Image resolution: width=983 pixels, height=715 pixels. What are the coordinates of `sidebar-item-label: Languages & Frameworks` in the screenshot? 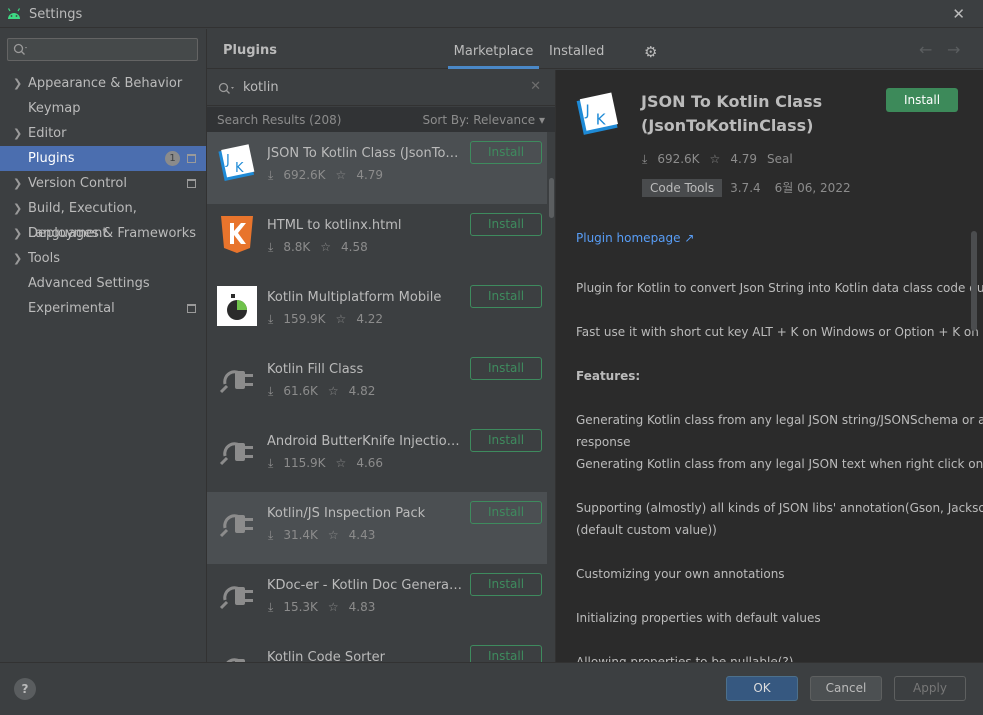 It's located at (112, 233).